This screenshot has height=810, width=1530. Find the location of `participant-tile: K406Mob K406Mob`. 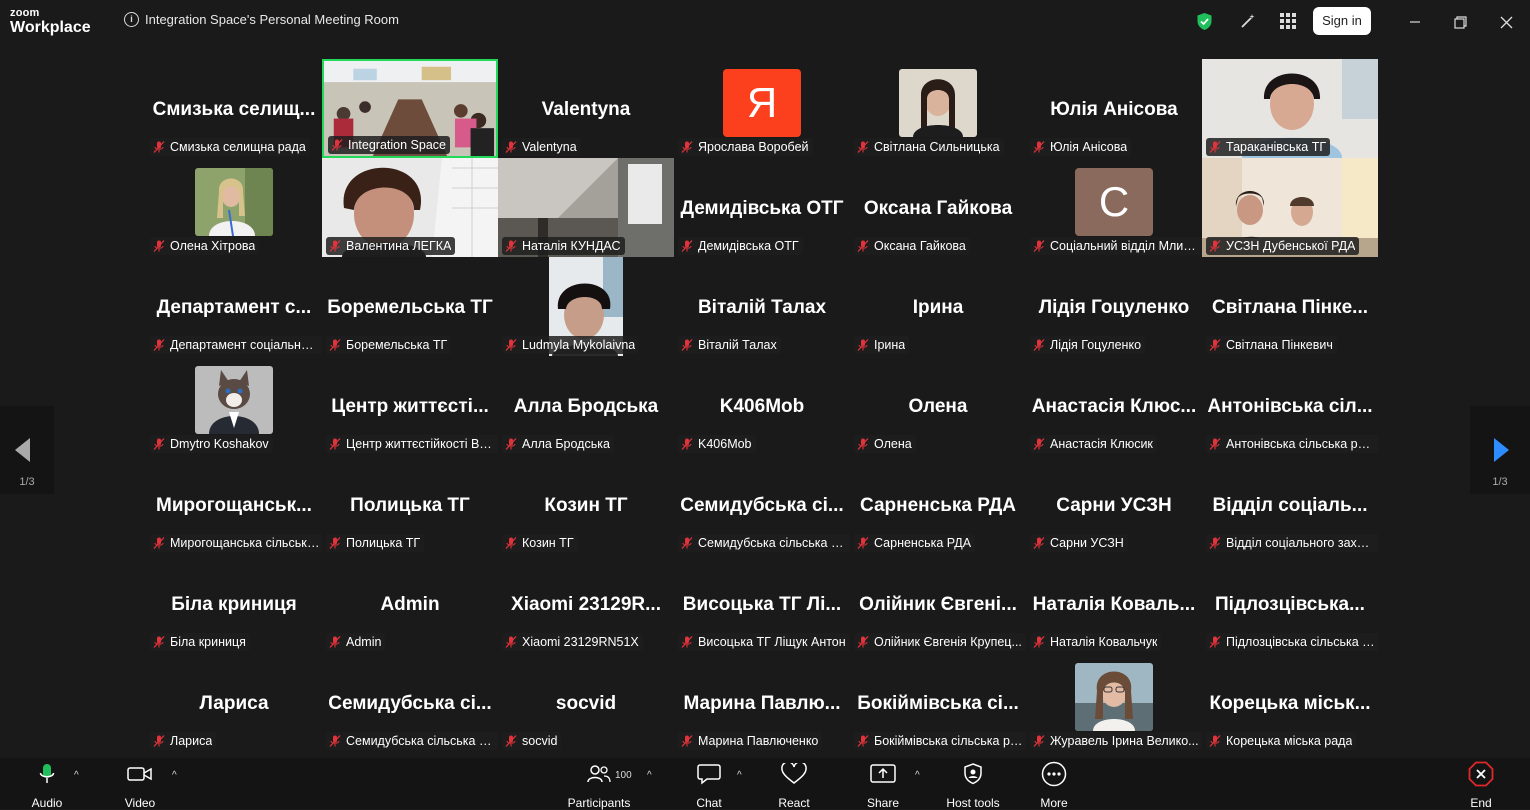

participant-tile: K406Mob K406Mob is located at coordinates (762, 405).